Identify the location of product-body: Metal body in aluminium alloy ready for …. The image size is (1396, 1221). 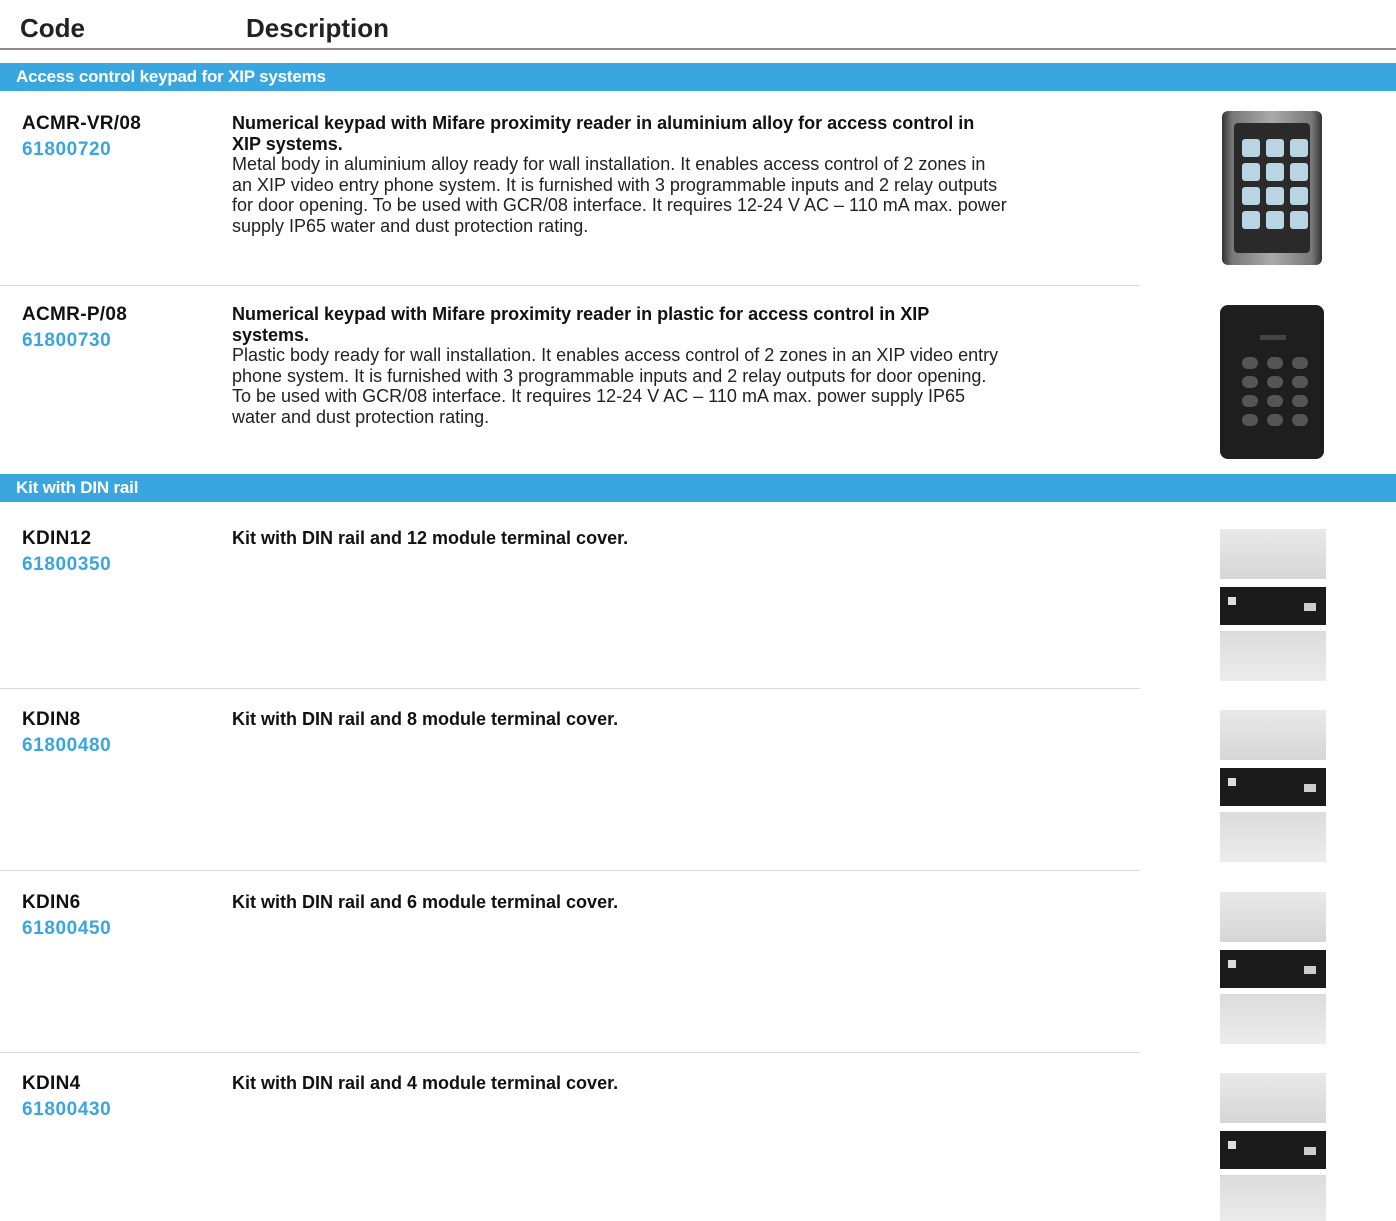
(619, 195).